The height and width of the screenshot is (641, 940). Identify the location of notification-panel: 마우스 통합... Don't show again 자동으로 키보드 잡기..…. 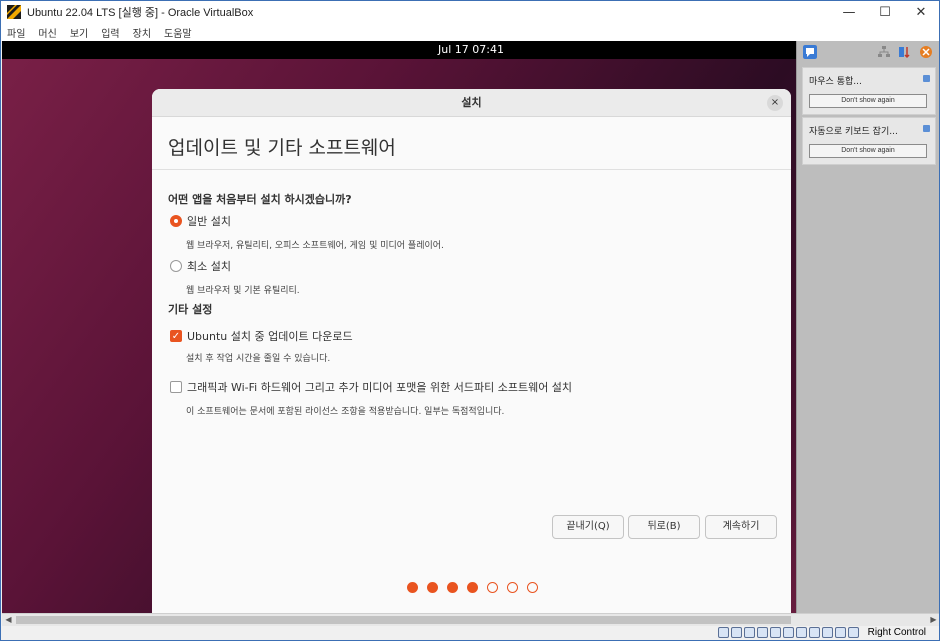
(867, 327).